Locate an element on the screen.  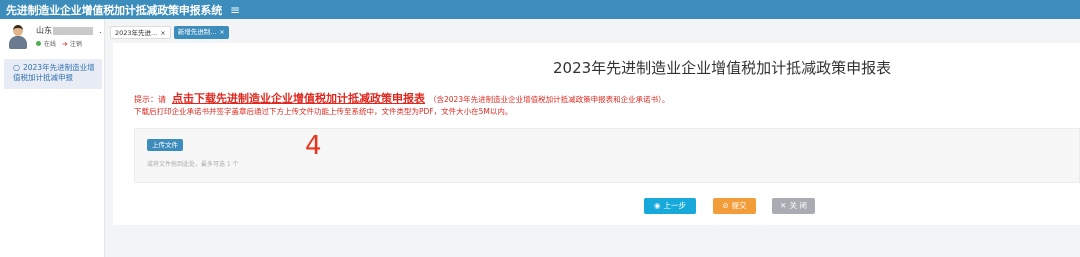
check-icon: ⊘ is located at coordinates (725, 205).